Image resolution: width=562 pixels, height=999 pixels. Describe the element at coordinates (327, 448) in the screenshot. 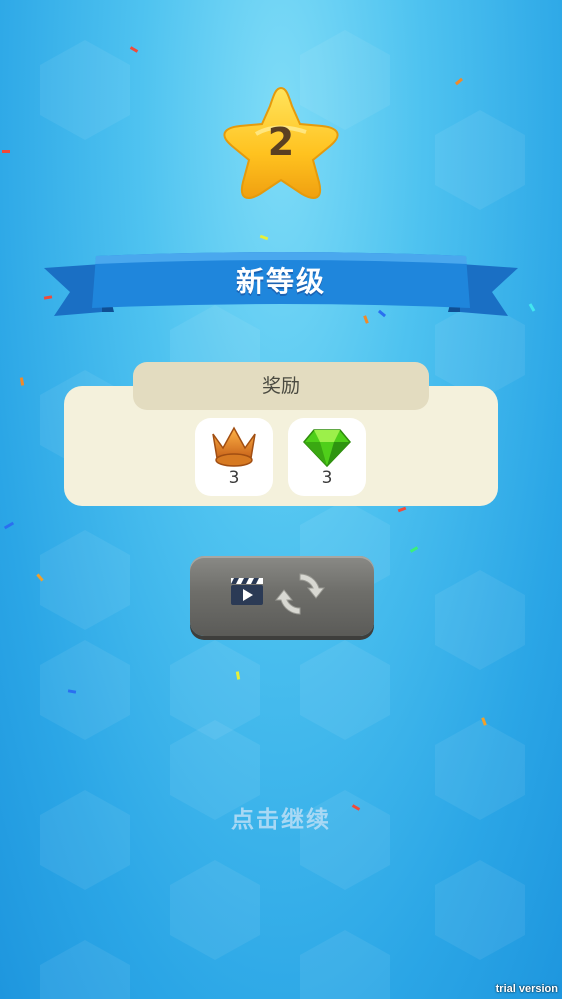

I see `gem-icon` at that location.